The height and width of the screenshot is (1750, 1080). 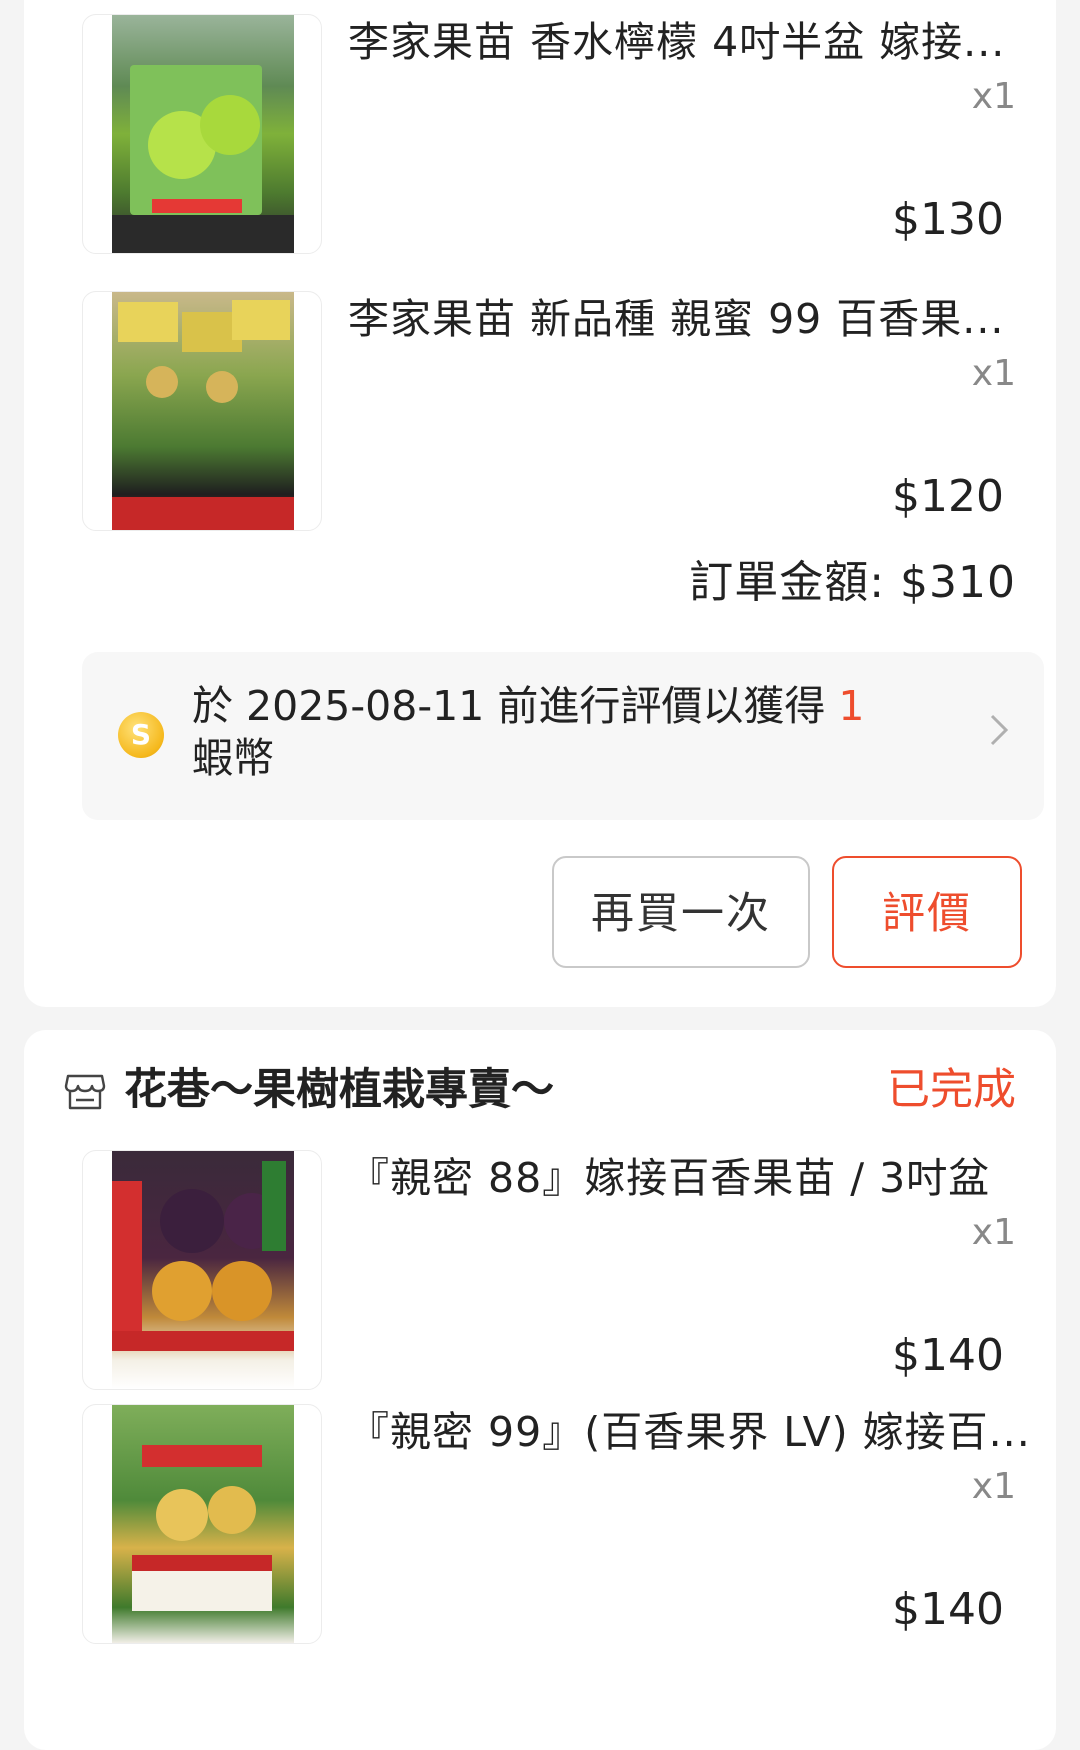 I want to click on review-reward-banner: S 於 2025-08-11 前進行評價以獲得 1 蝦幣, so click(x=563, y=736).